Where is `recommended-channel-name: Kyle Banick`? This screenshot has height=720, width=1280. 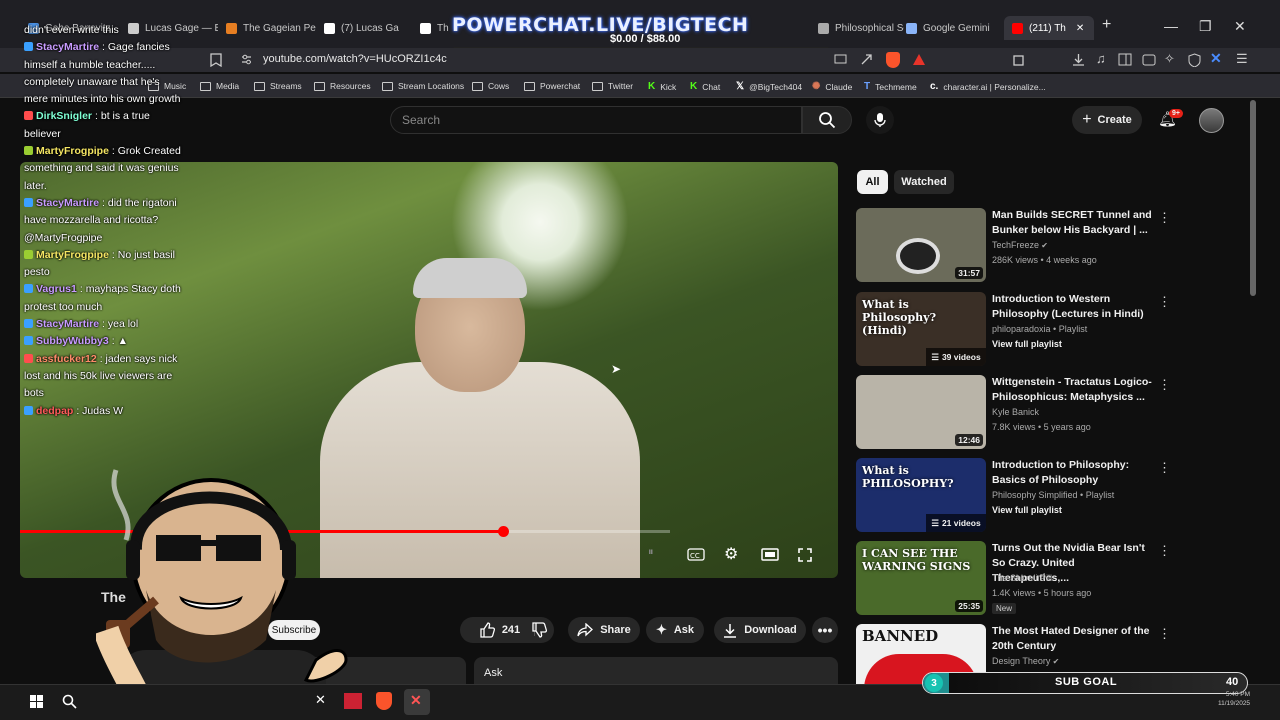
recommended-channel-name: Kyle Banick is located at coordinates (1015, 412).